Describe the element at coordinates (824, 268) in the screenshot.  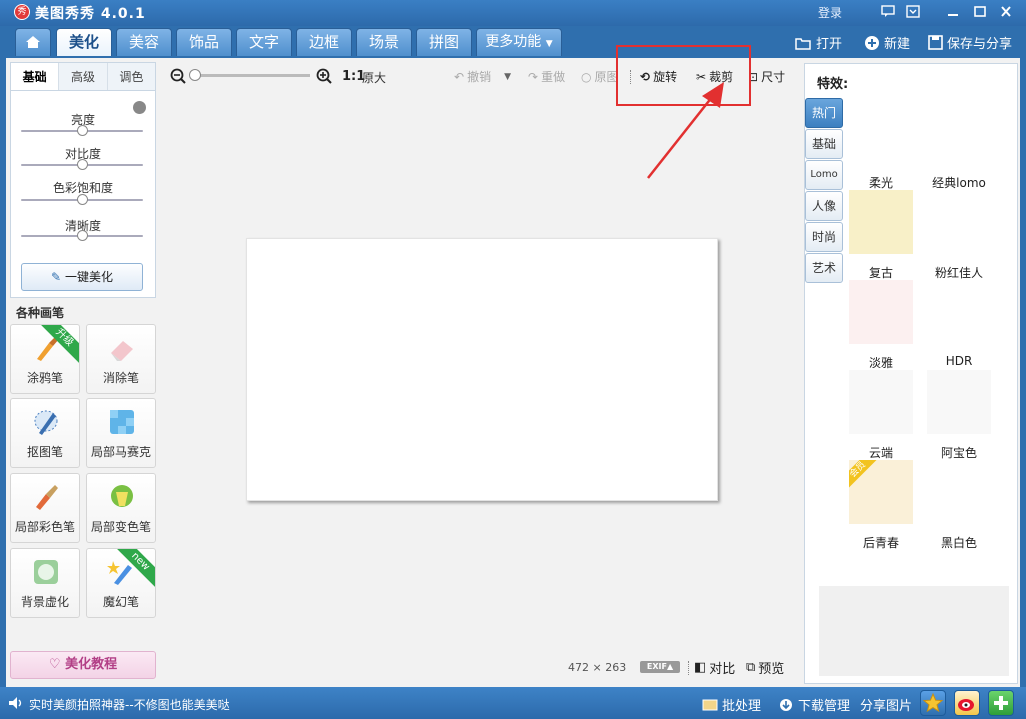
I see `category-art: 艺术` at that location.